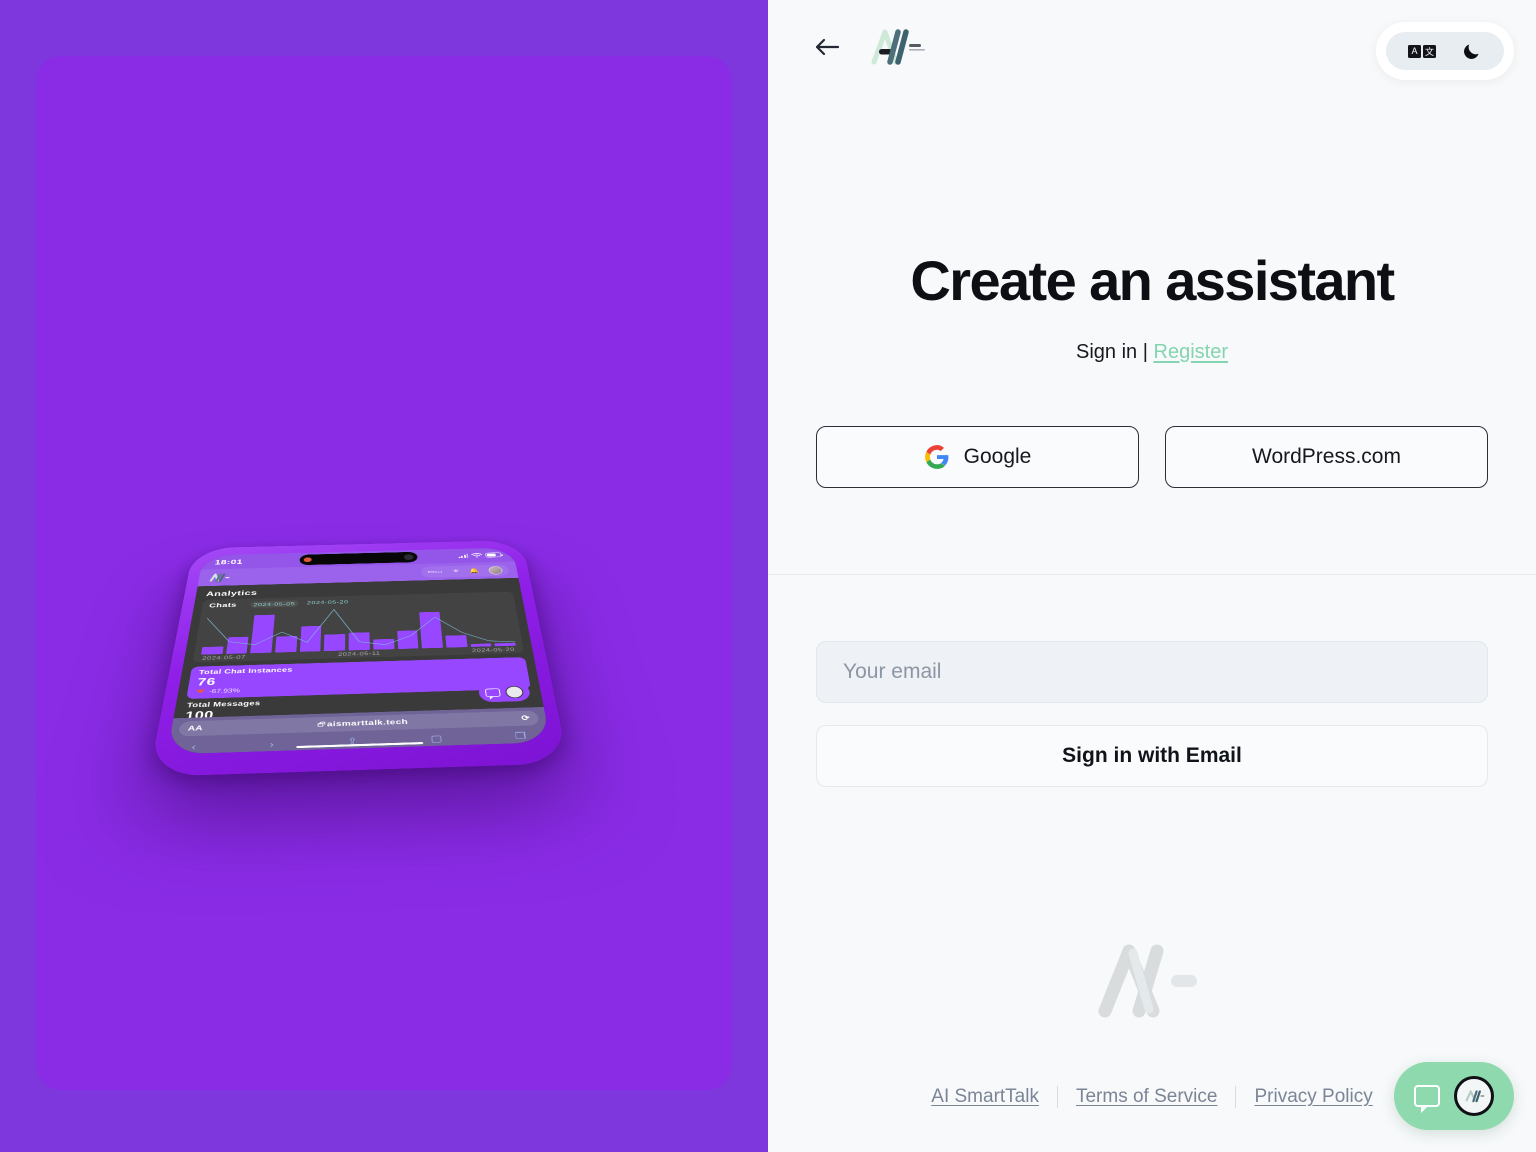 This screenshot has width=1536, height=1152. What do you see at coordinates (456, 571) in the screenshot?
I see `sun-icon: ☀` at bounding box center [456, 571].